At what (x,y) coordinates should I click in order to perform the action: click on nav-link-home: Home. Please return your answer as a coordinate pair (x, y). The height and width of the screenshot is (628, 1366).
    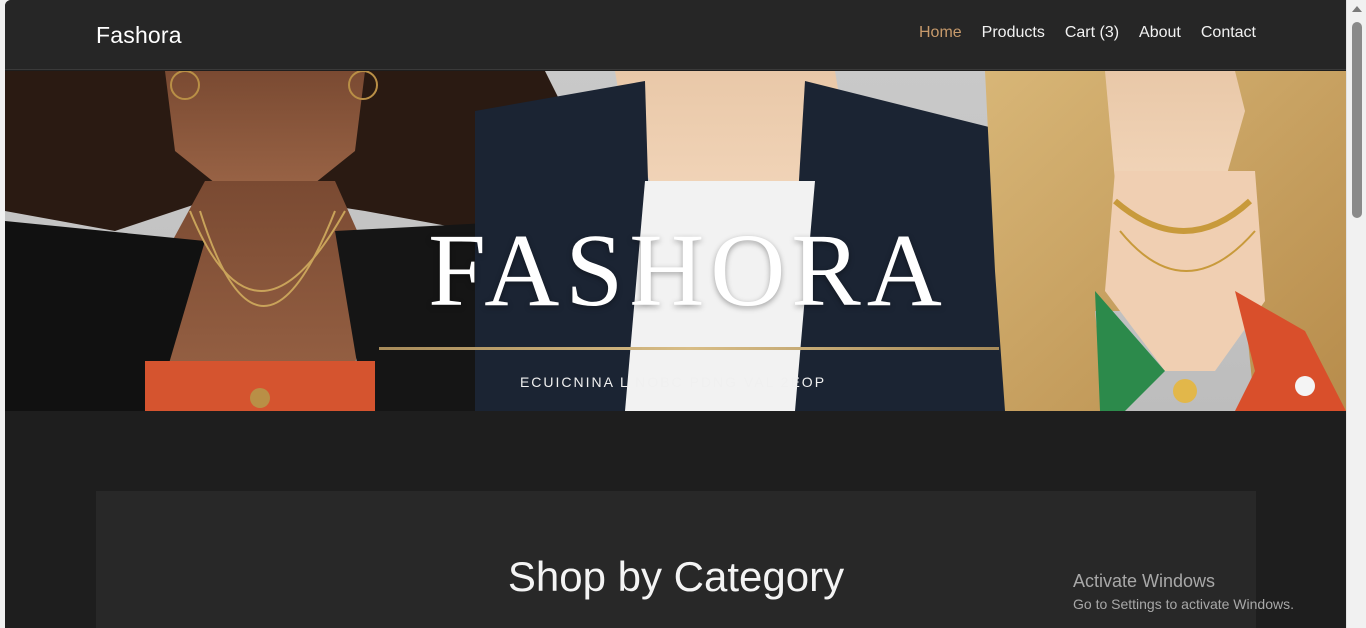
    Looking at the image, I should click on (940, 33).